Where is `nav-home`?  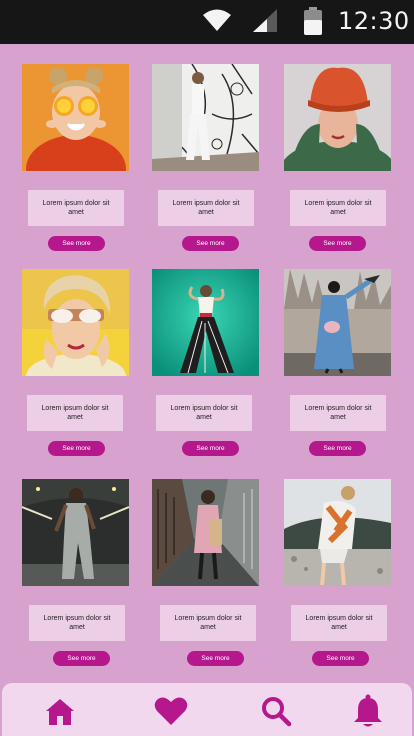 nav-home is located at coordinates (60, 711).